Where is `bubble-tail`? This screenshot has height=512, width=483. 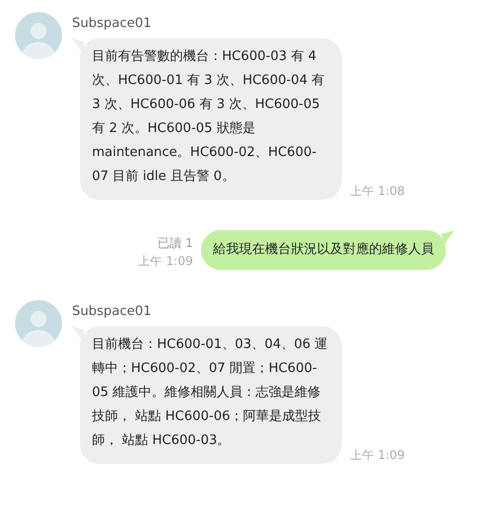
bubble-tail is located at coordinates (448, 237).